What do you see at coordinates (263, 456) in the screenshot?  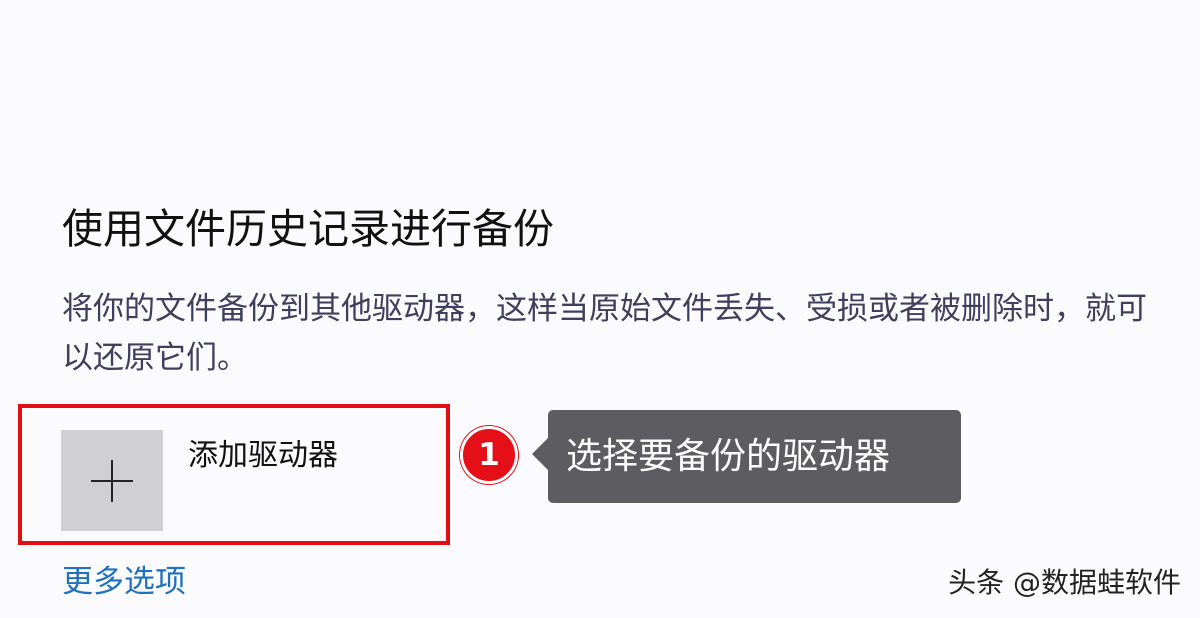 I see `add-drive-label: 添加驱动器` at bounding box center [263, 456].